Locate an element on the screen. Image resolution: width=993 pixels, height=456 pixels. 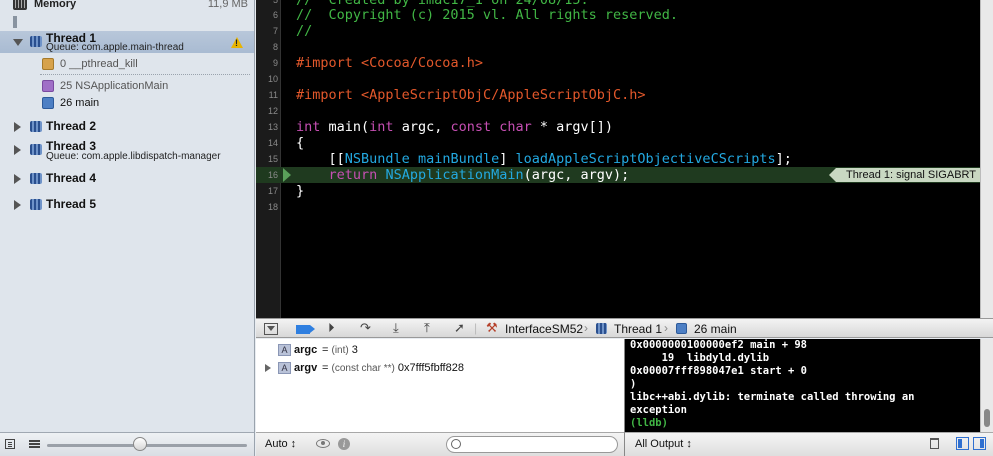
variable-row: A argc = (int) 3 is located at coordinates (440, 350).